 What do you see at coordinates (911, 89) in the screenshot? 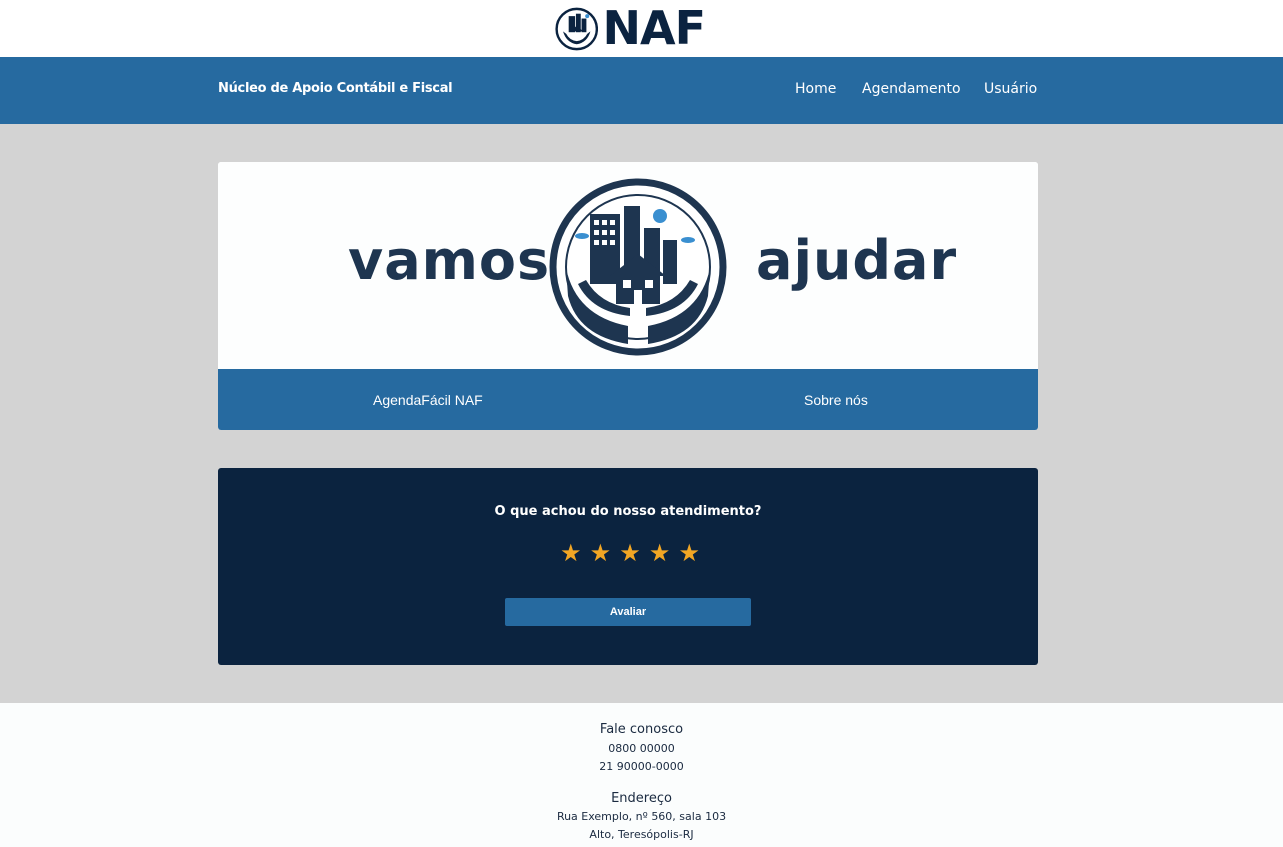
I see `nav-link-agendamento: Agendamento` at bounding box center [911, 89].